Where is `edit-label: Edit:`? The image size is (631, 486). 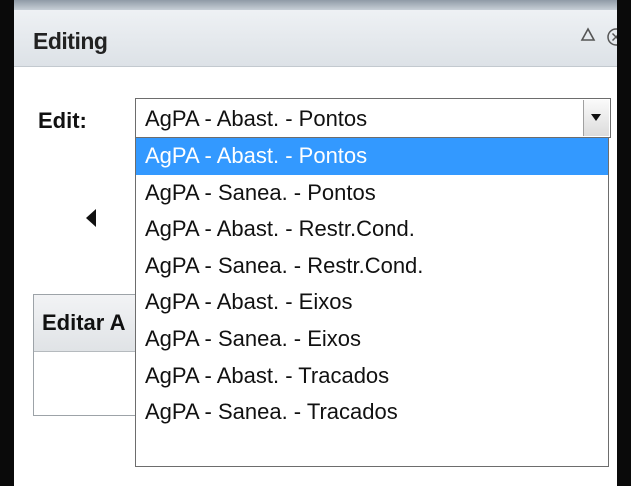
edit-label: Edit: is located at coordinates (62, 120).